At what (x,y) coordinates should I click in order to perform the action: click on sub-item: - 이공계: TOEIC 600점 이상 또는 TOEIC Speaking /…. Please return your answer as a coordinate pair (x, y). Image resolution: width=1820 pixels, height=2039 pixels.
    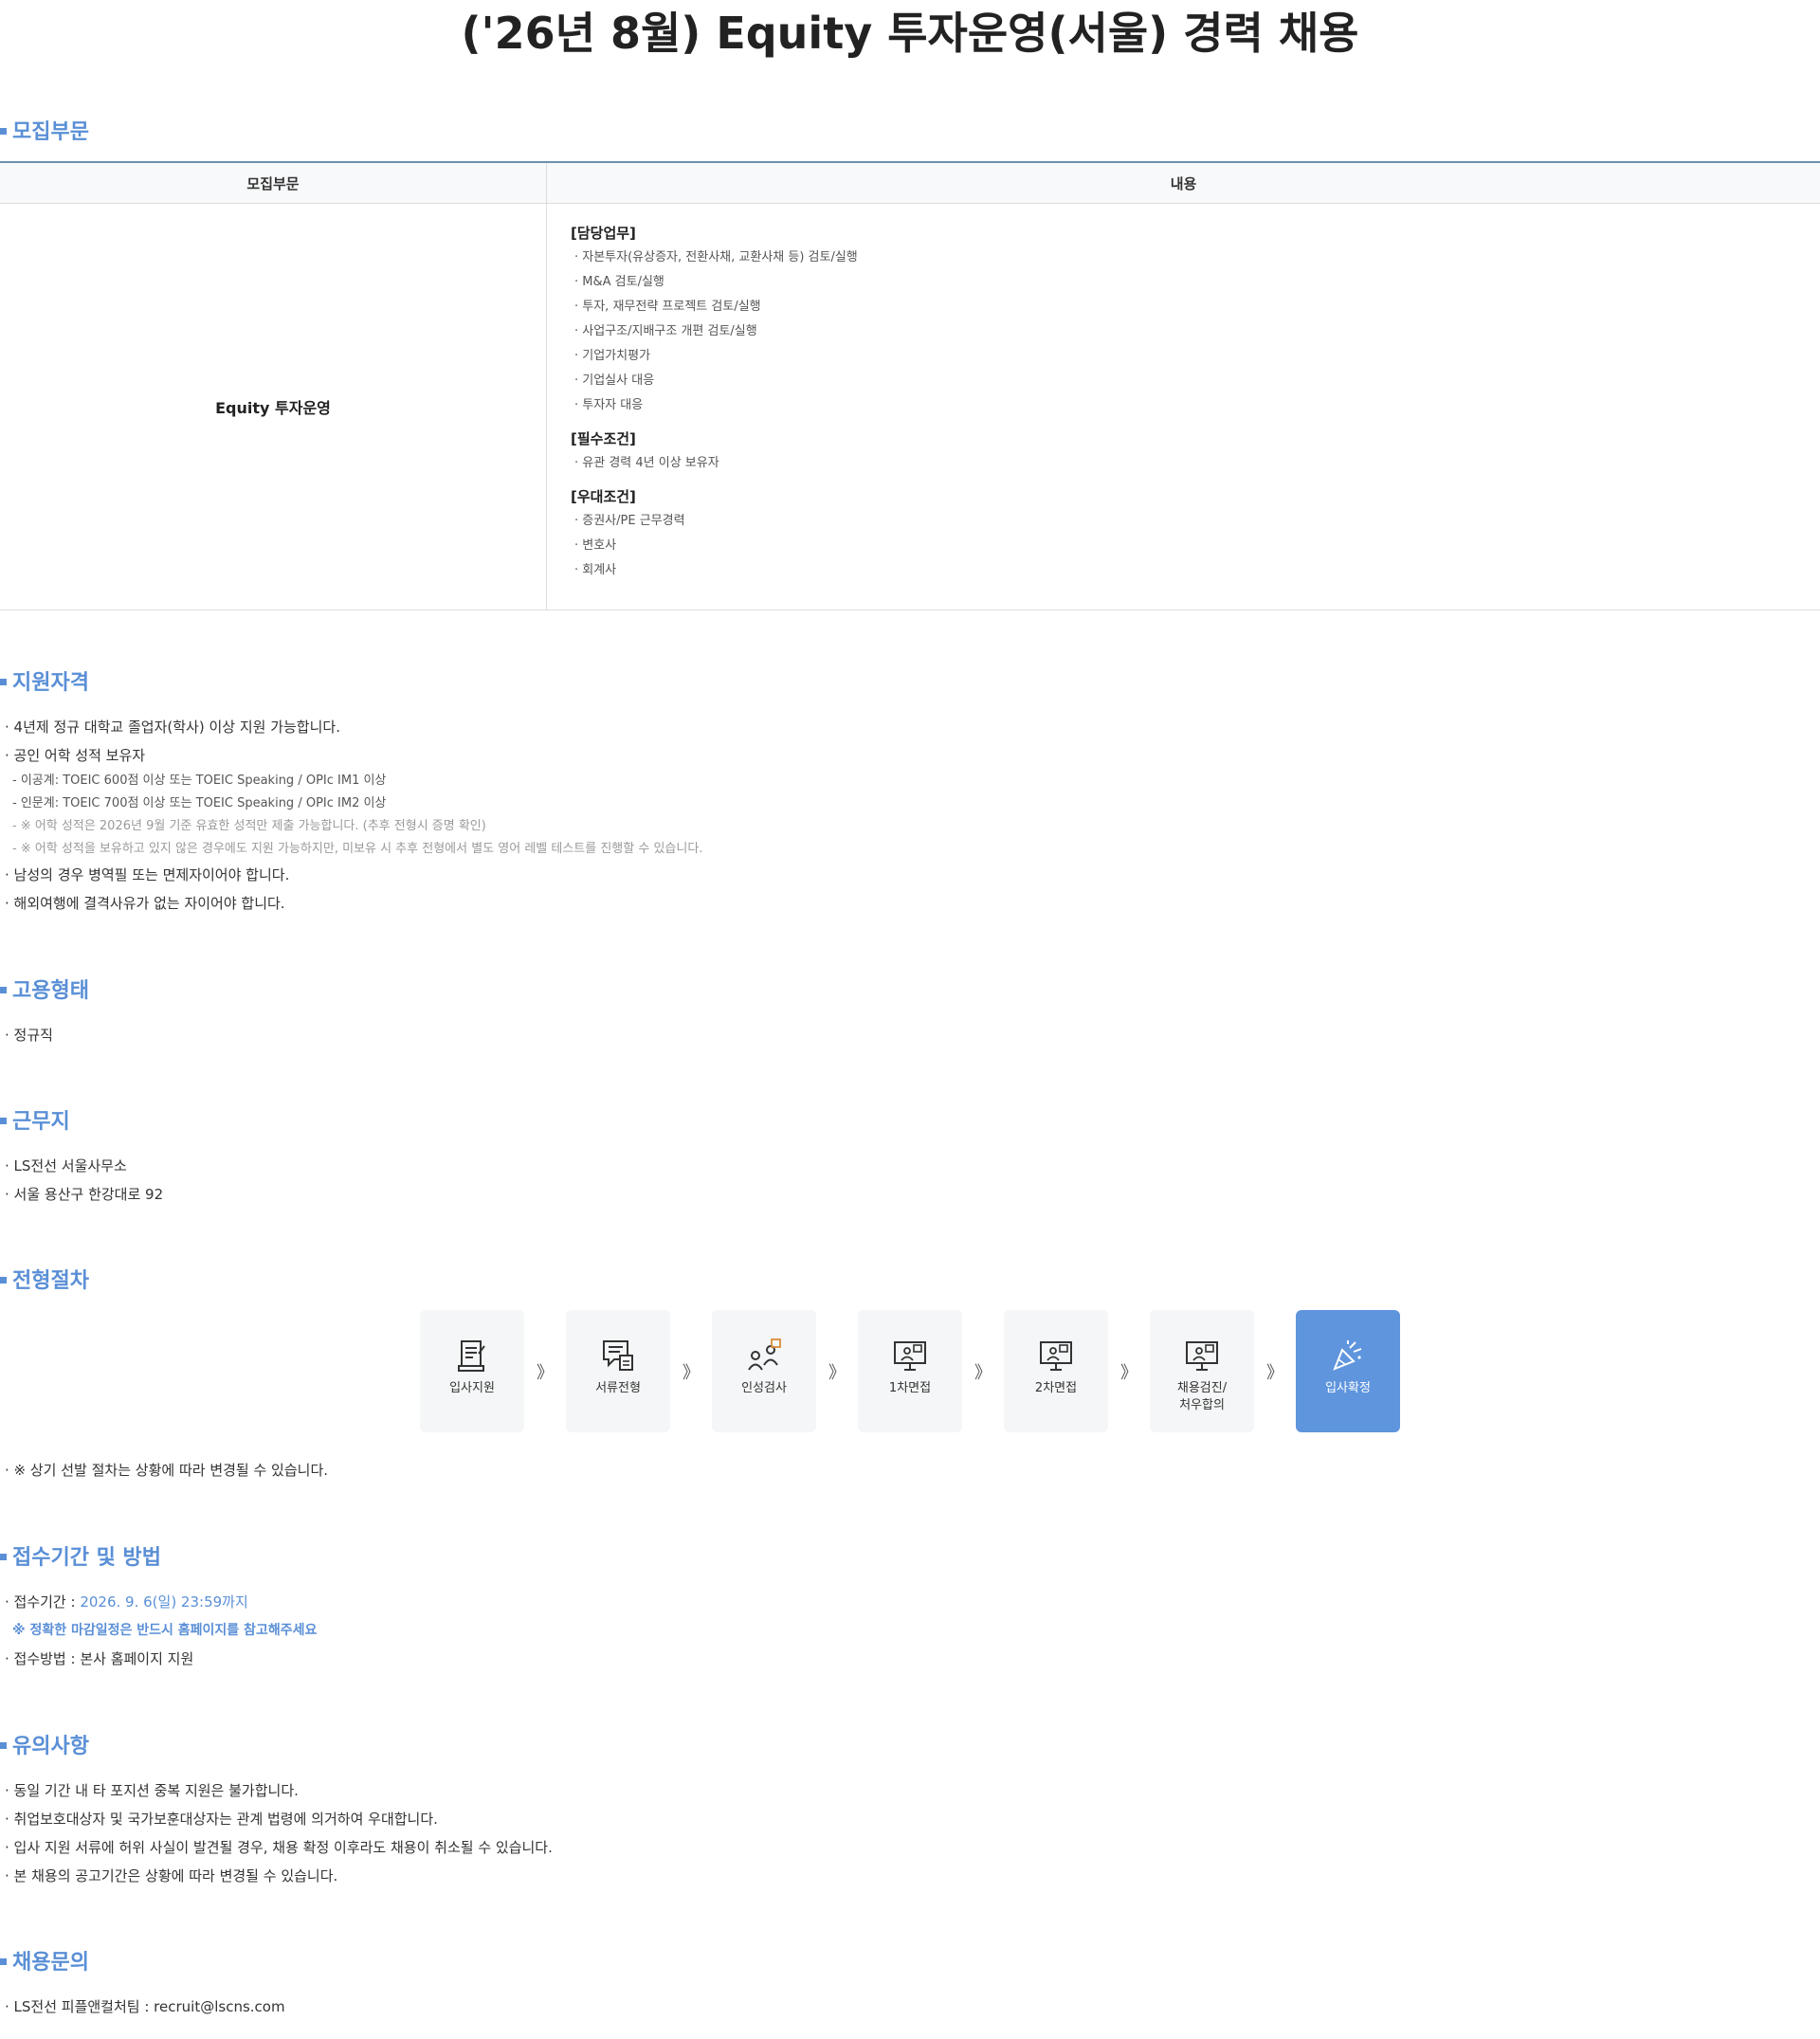
    Looking at the image, I should click on (199, 781).